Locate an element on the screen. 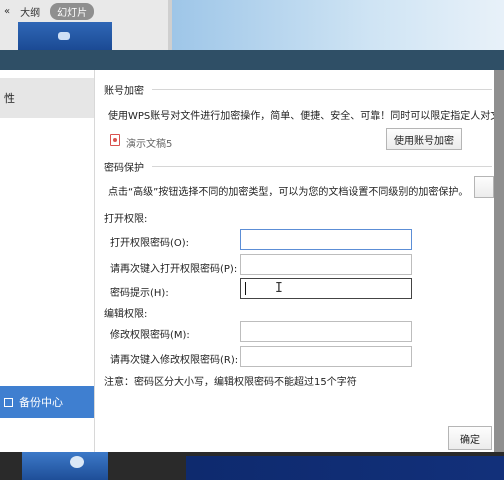  password-hint-field: I is located at coordinates (326, 288).